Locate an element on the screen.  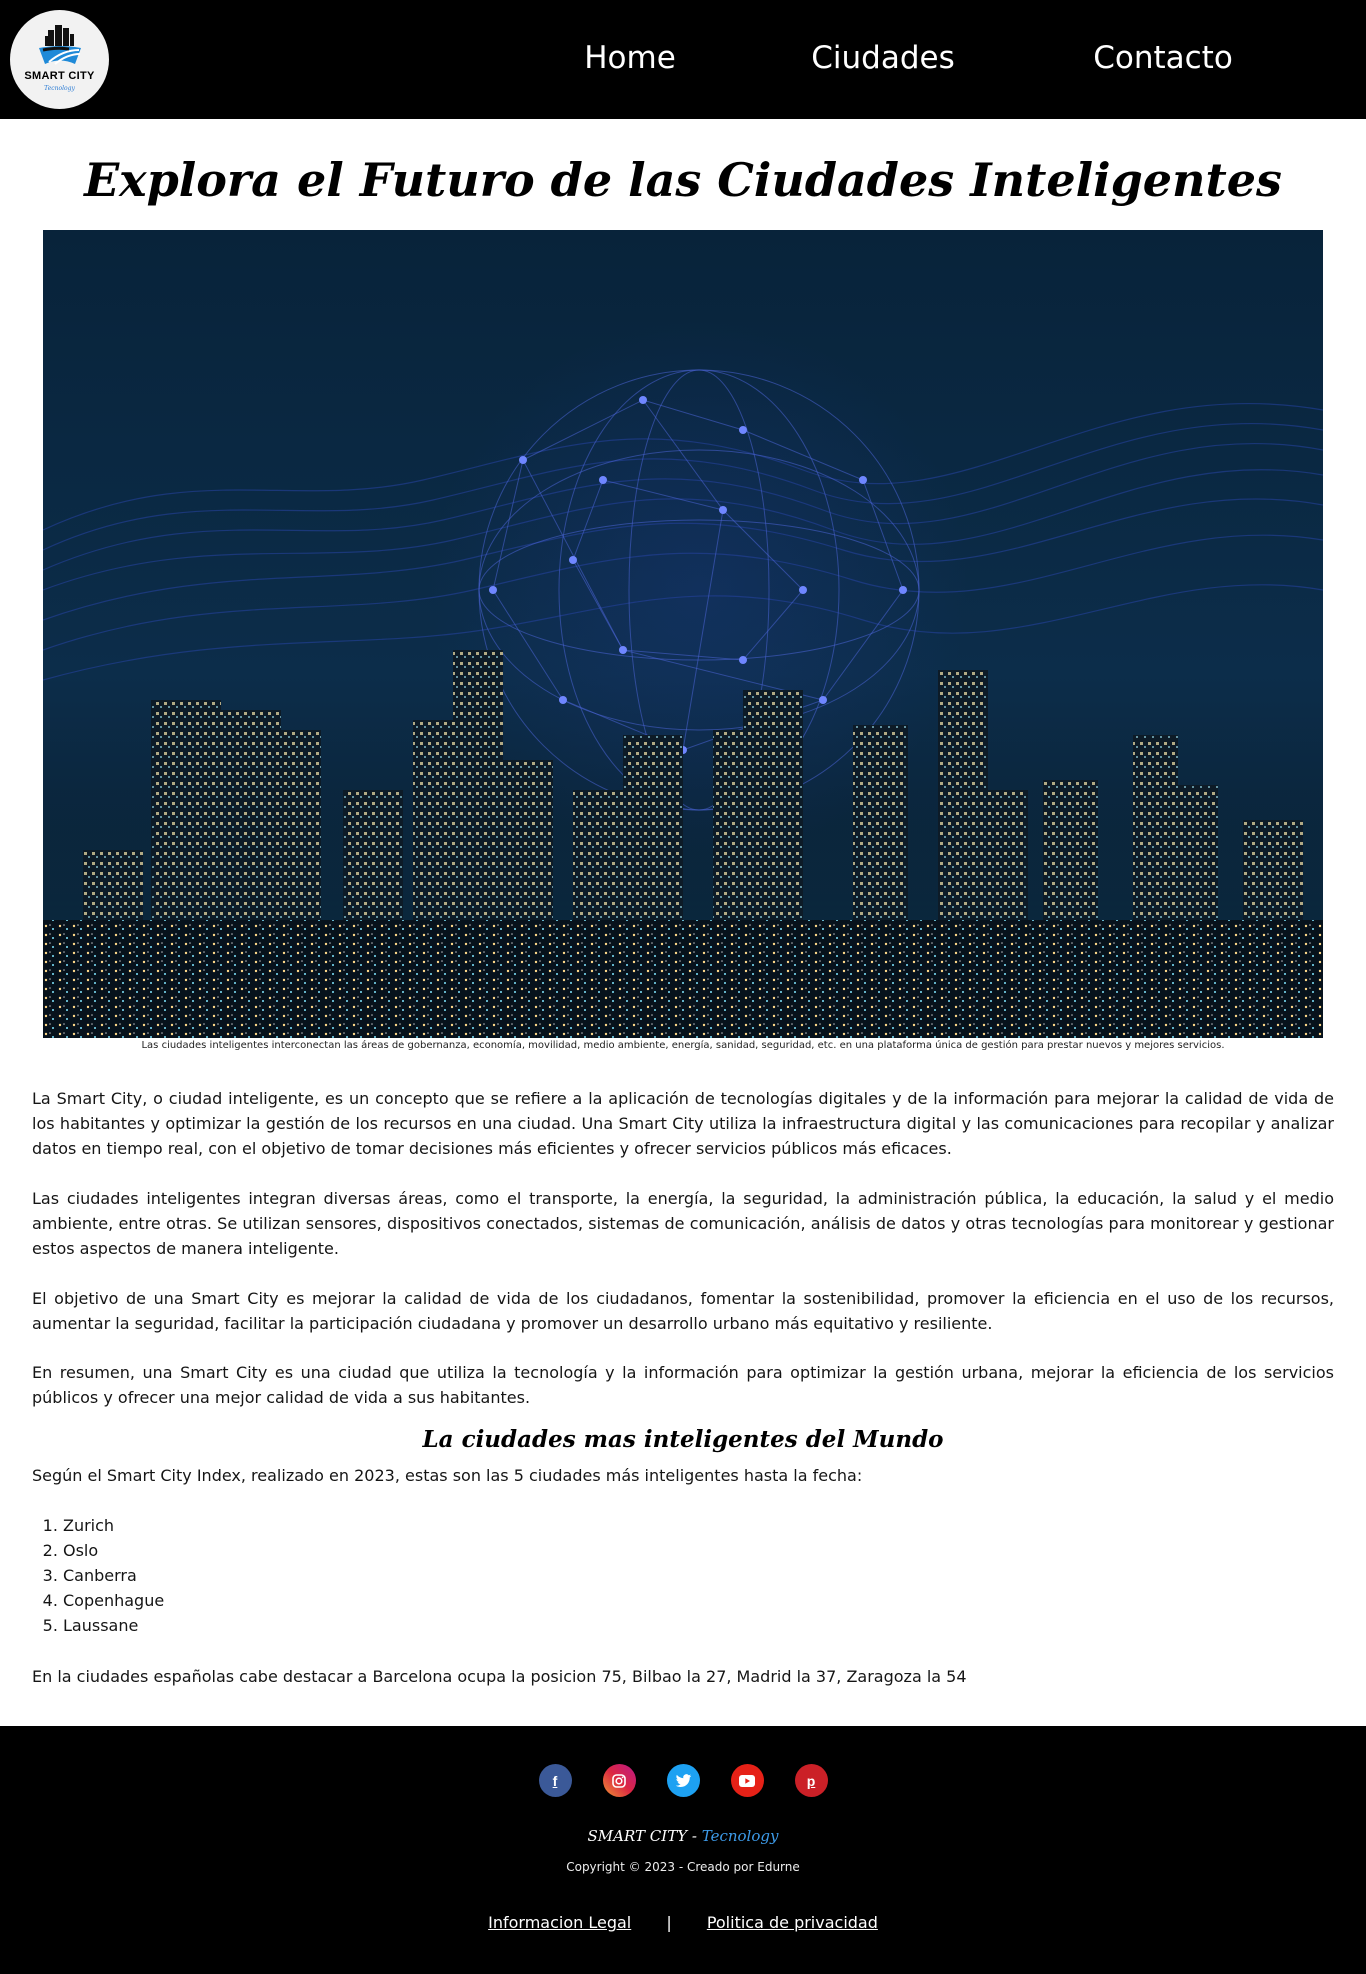
instagram-glyph-icon is located at coordinates (619, 1780).